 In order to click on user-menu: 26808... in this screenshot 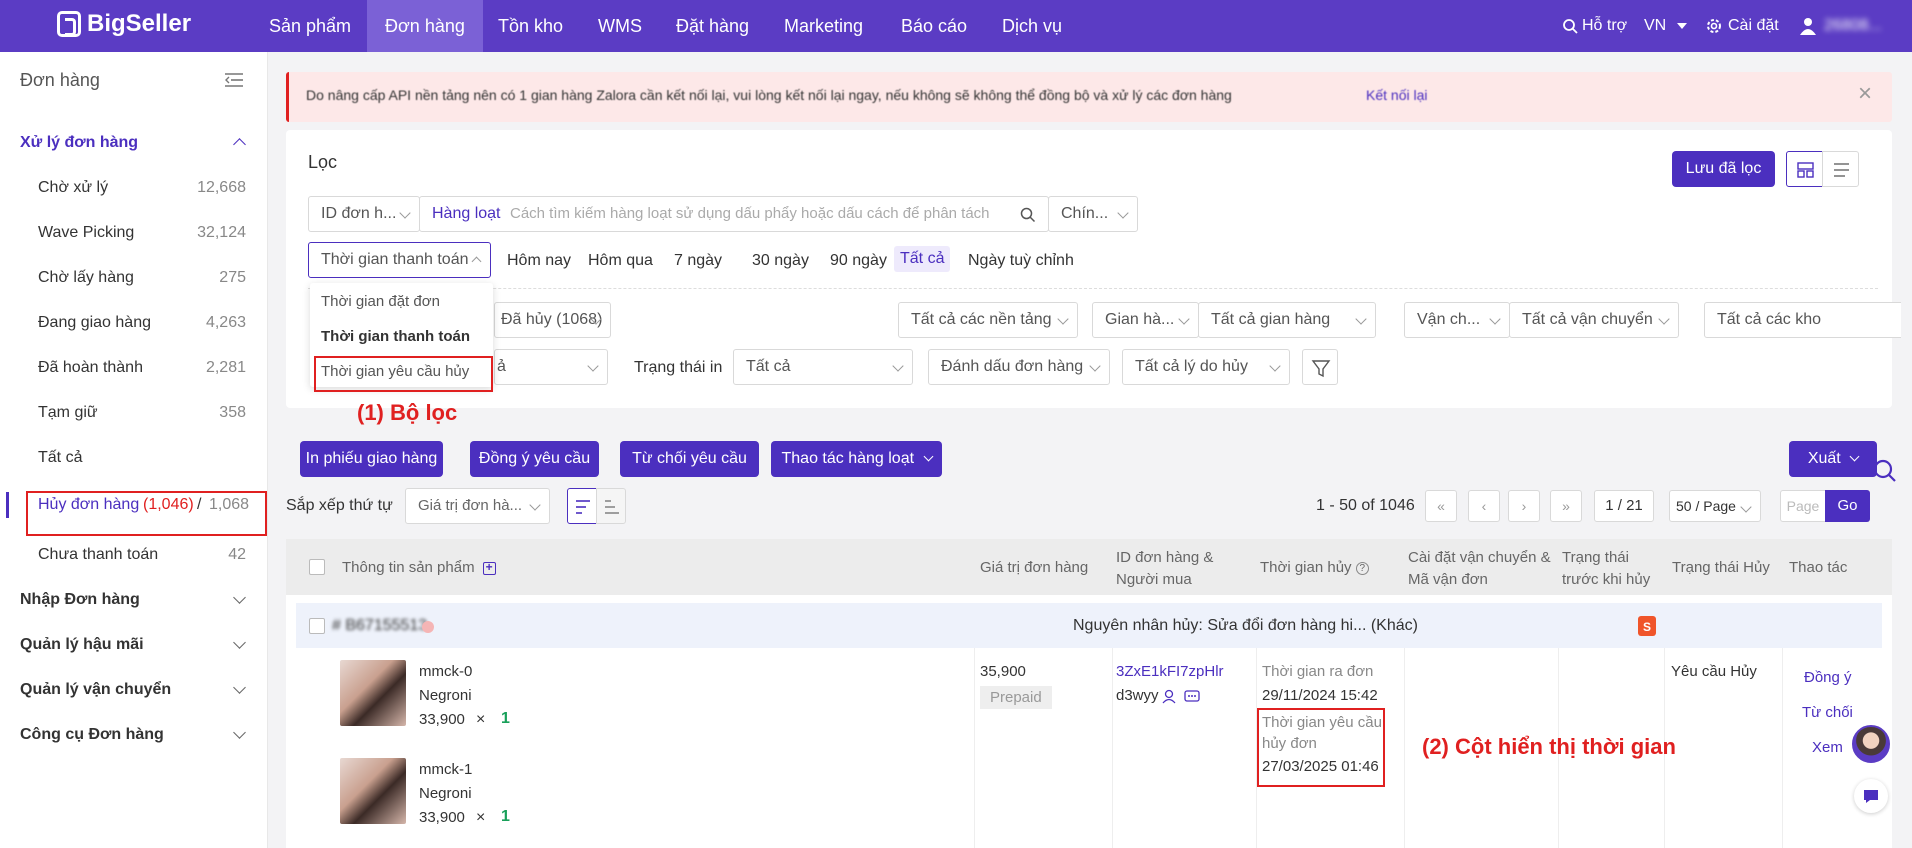, I will do `click(1841, 26)`.